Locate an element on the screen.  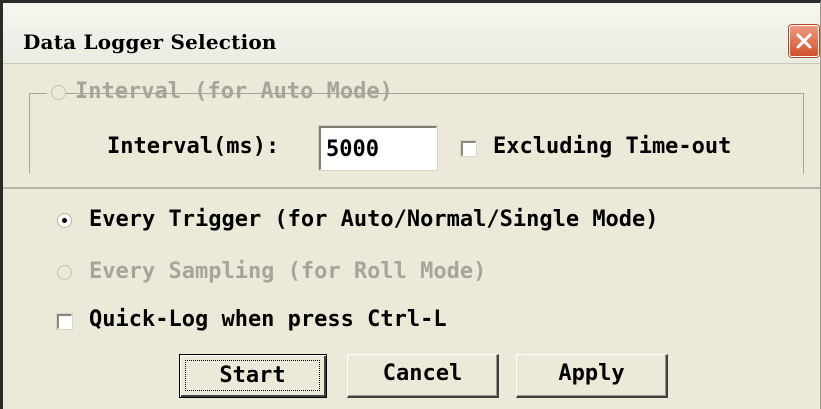
start-button-label: Start is located at coordinates (252, 375).